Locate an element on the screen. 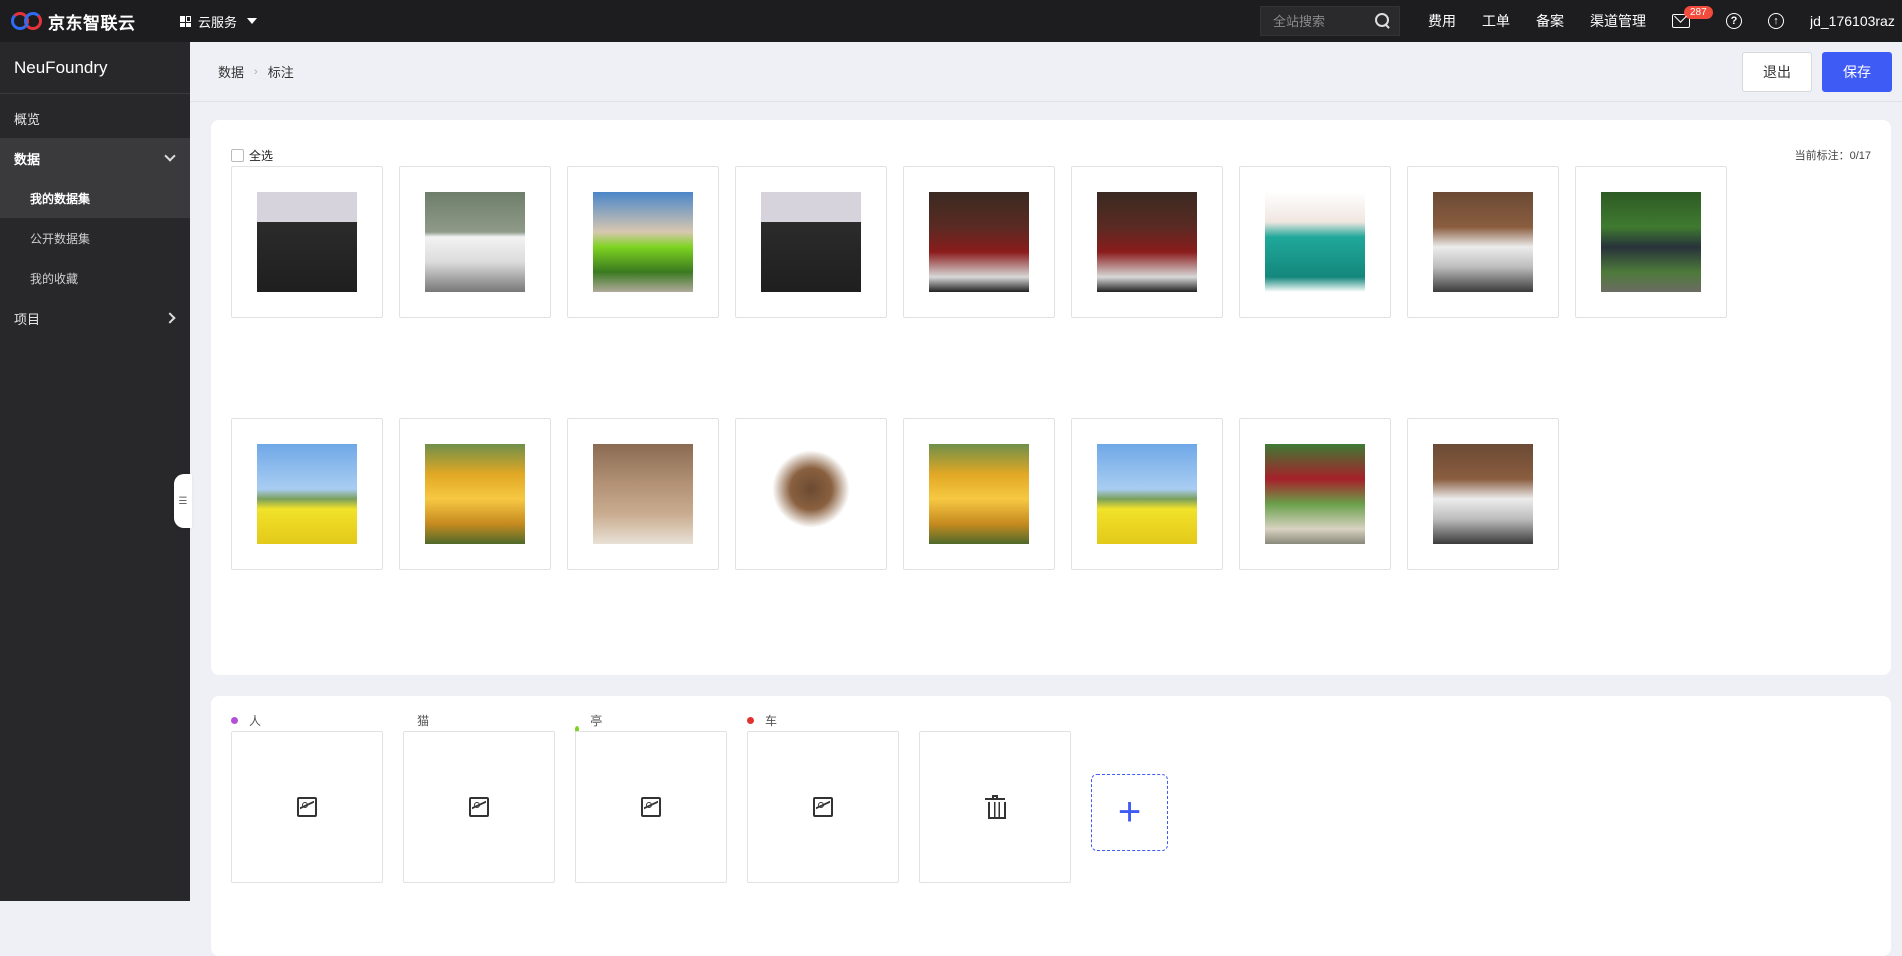 The height and width of the screenshot is (956, 1902). save-button: 保存 is located at coordinates (1857, 71).